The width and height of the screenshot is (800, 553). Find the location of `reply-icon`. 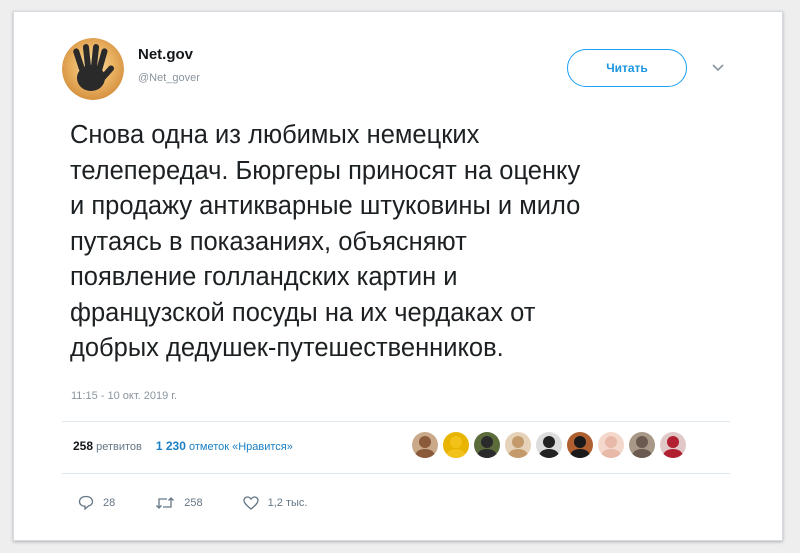

reply-icon is located at coordinates (86, 502).